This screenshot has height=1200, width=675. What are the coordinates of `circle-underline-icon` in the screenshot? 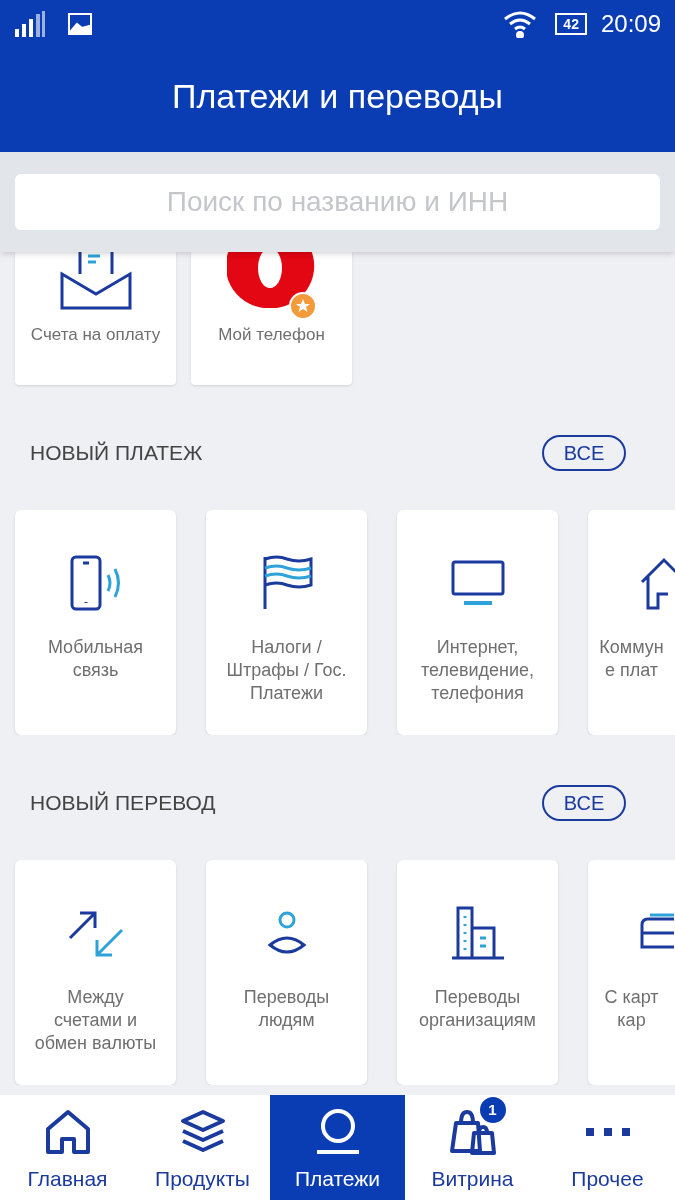 It's located at (337, 1132).